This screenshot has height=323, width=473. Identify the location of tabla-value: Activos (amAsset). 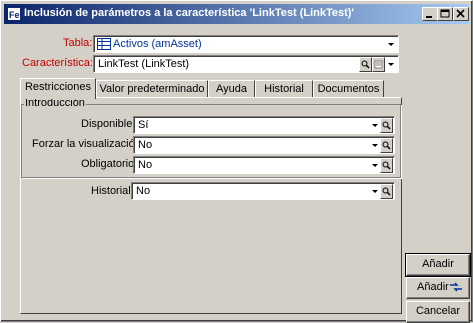
(157, 44).